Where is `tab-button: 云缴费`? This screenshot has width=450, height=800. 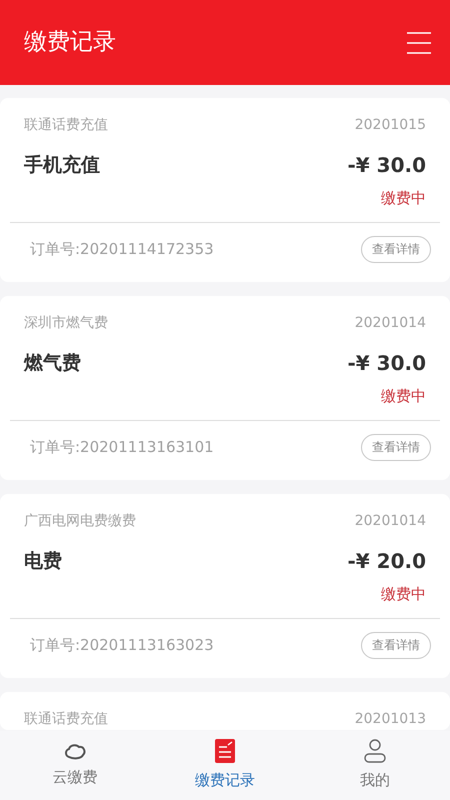 tab-button: 云缴费 is located at coordinates (75, 765).